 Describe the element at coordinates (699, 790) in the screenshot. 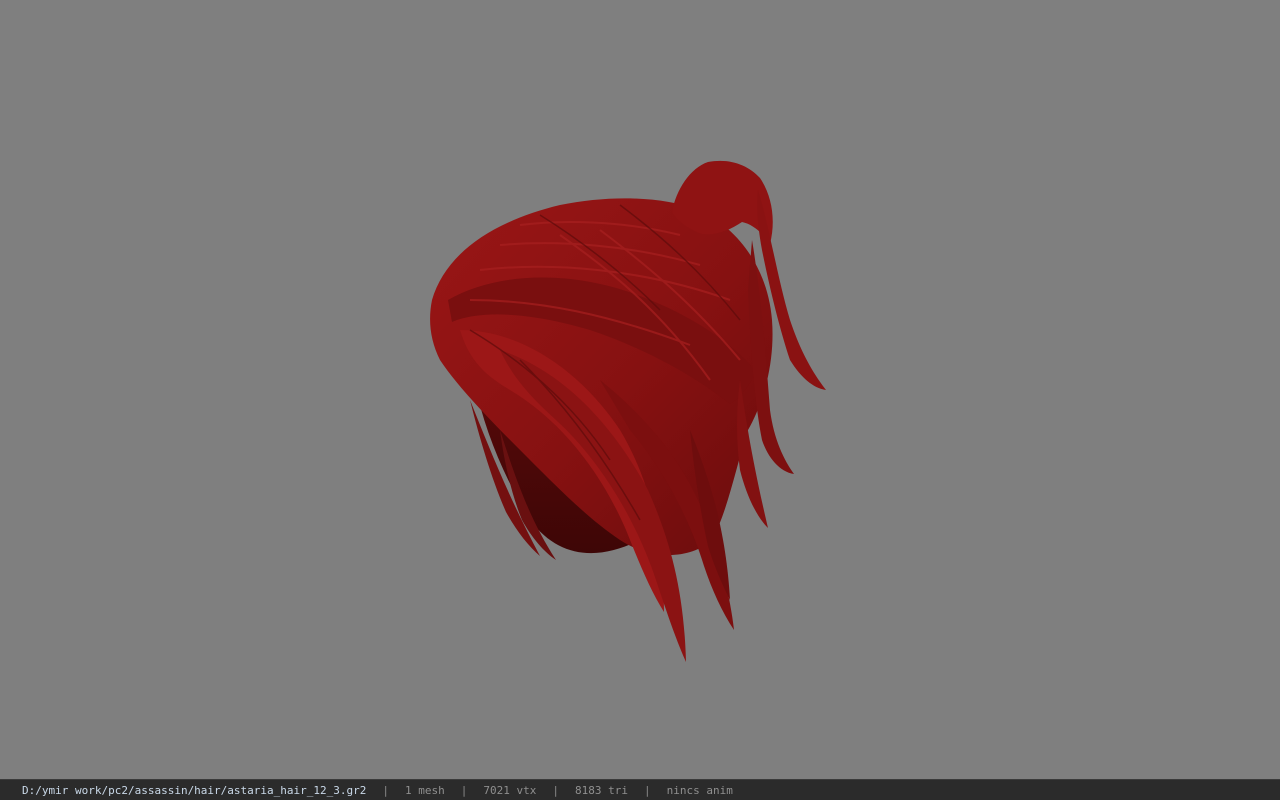

I see `anim-status: nincs anim` at that location.